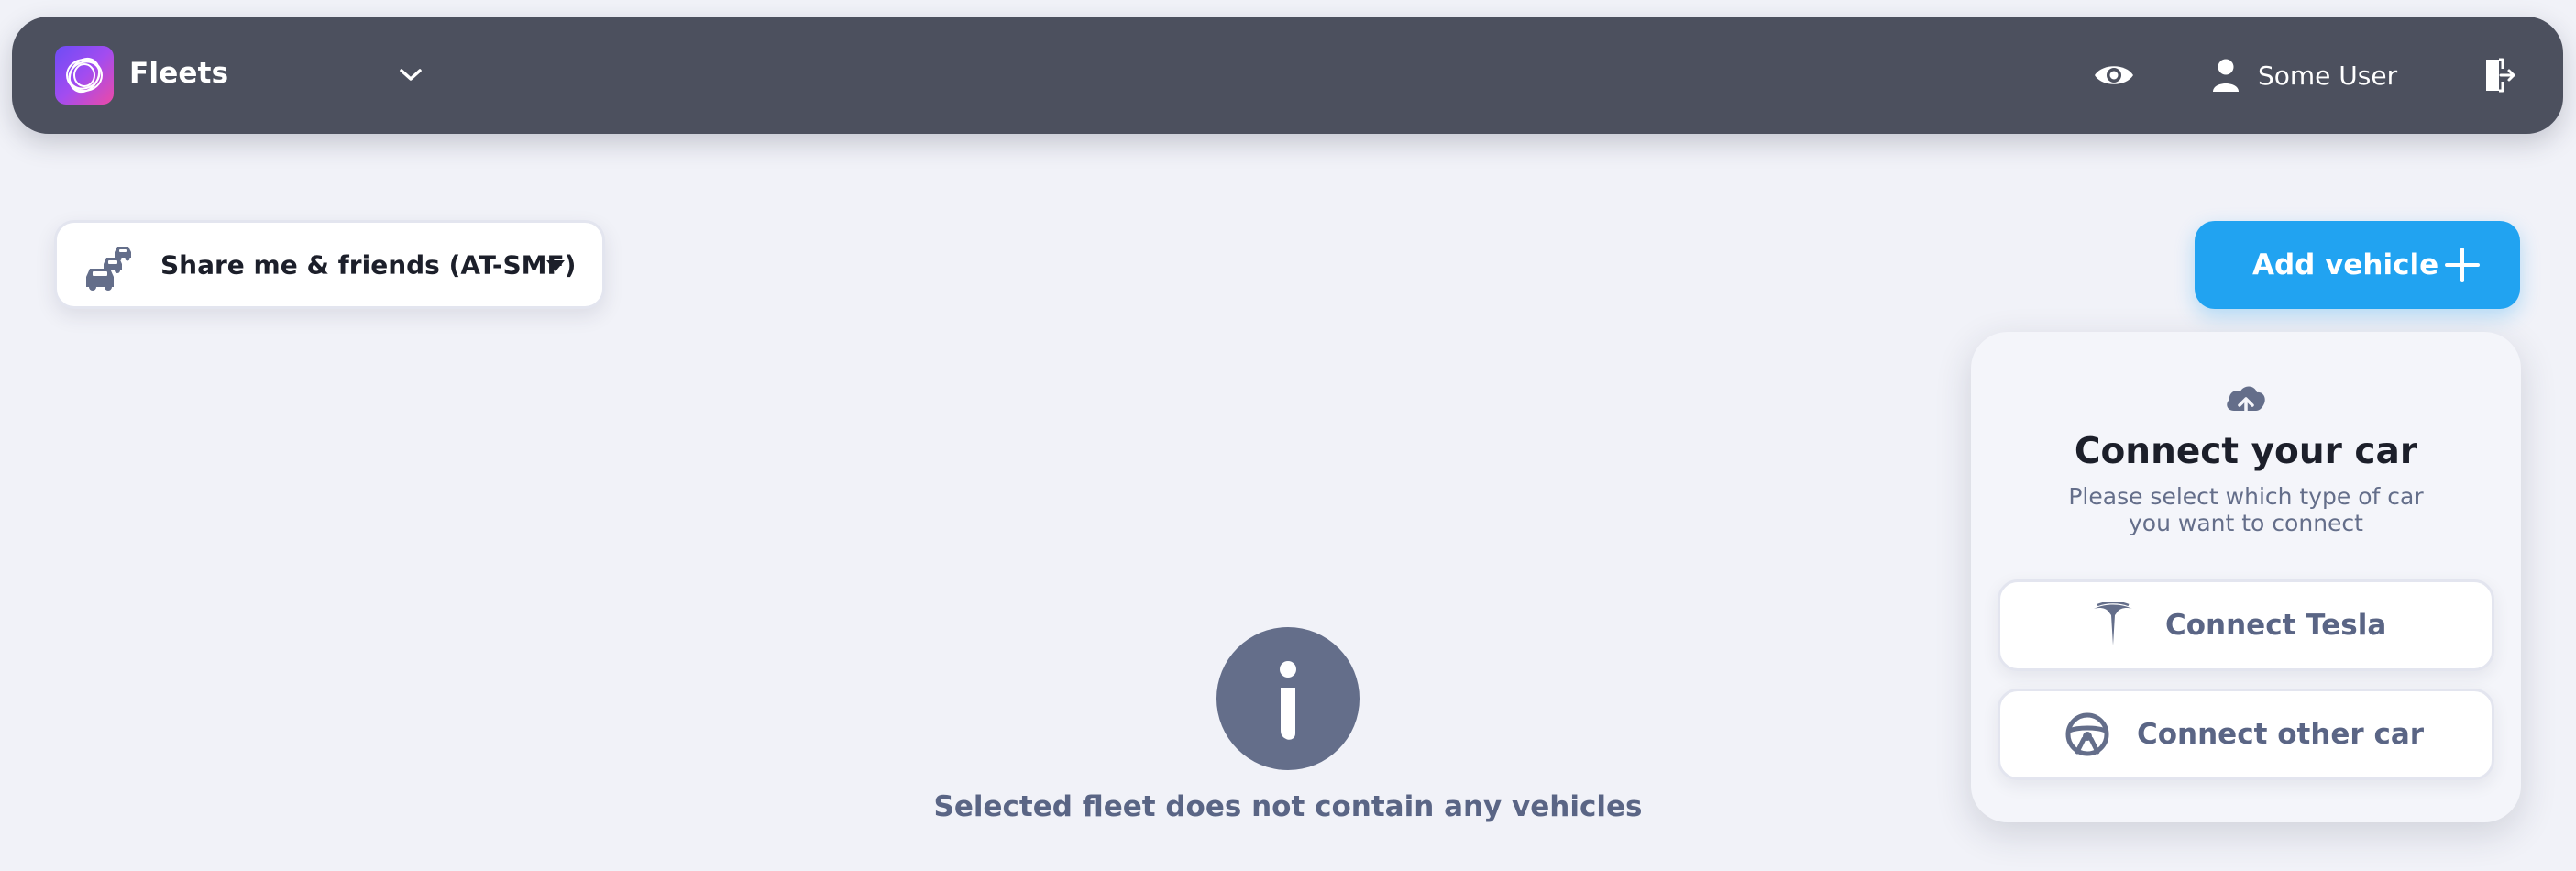  I want to click on user-name: Some User, so click(2328, 75).